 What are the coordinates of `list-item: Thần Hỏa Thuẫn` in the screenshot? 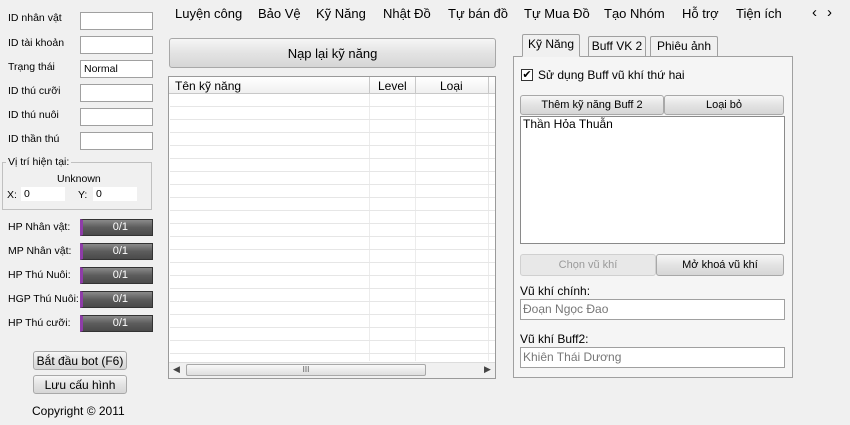 It's located at (568, 124).